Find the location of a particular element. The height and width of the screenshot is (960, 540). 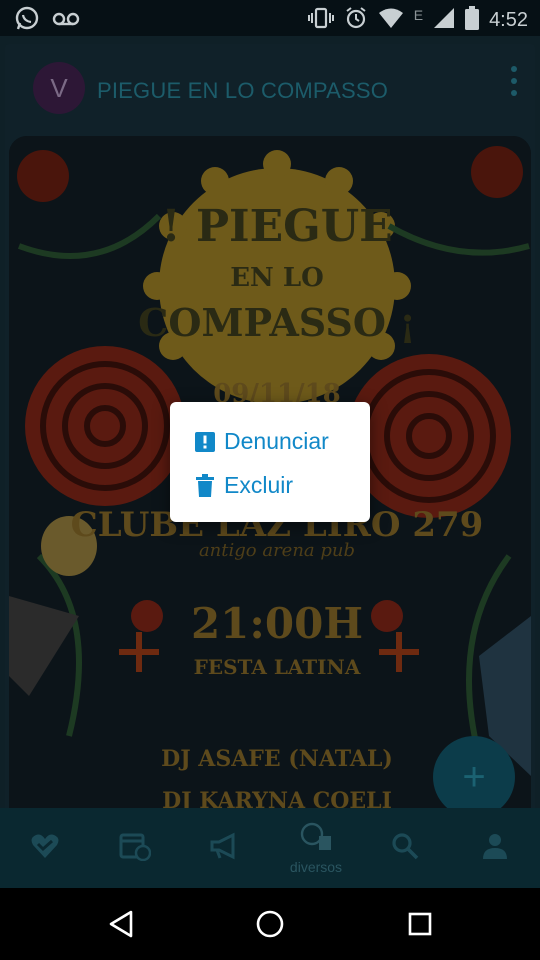

globe-building-icon is located at coordinates (316, 839).